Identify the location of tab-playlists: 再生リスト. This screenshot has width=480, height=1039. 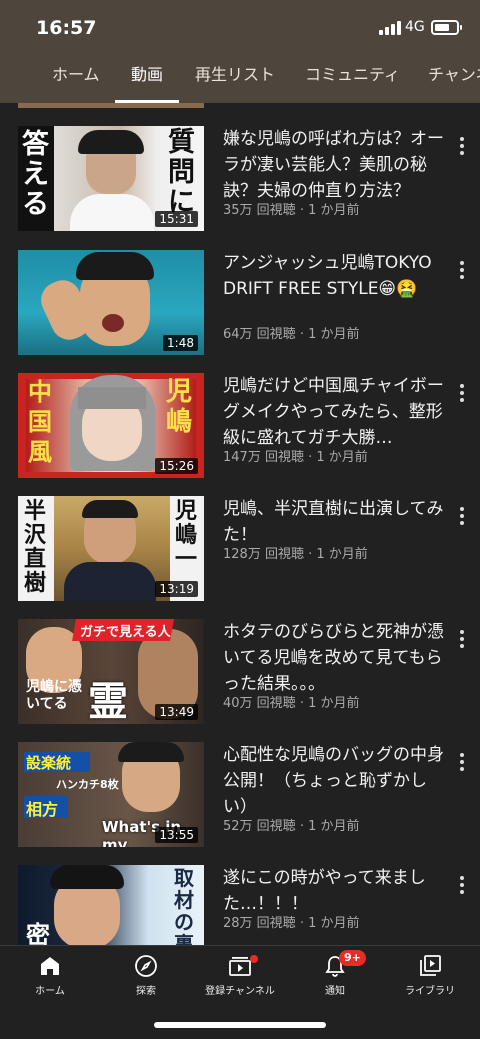
(235, 80).